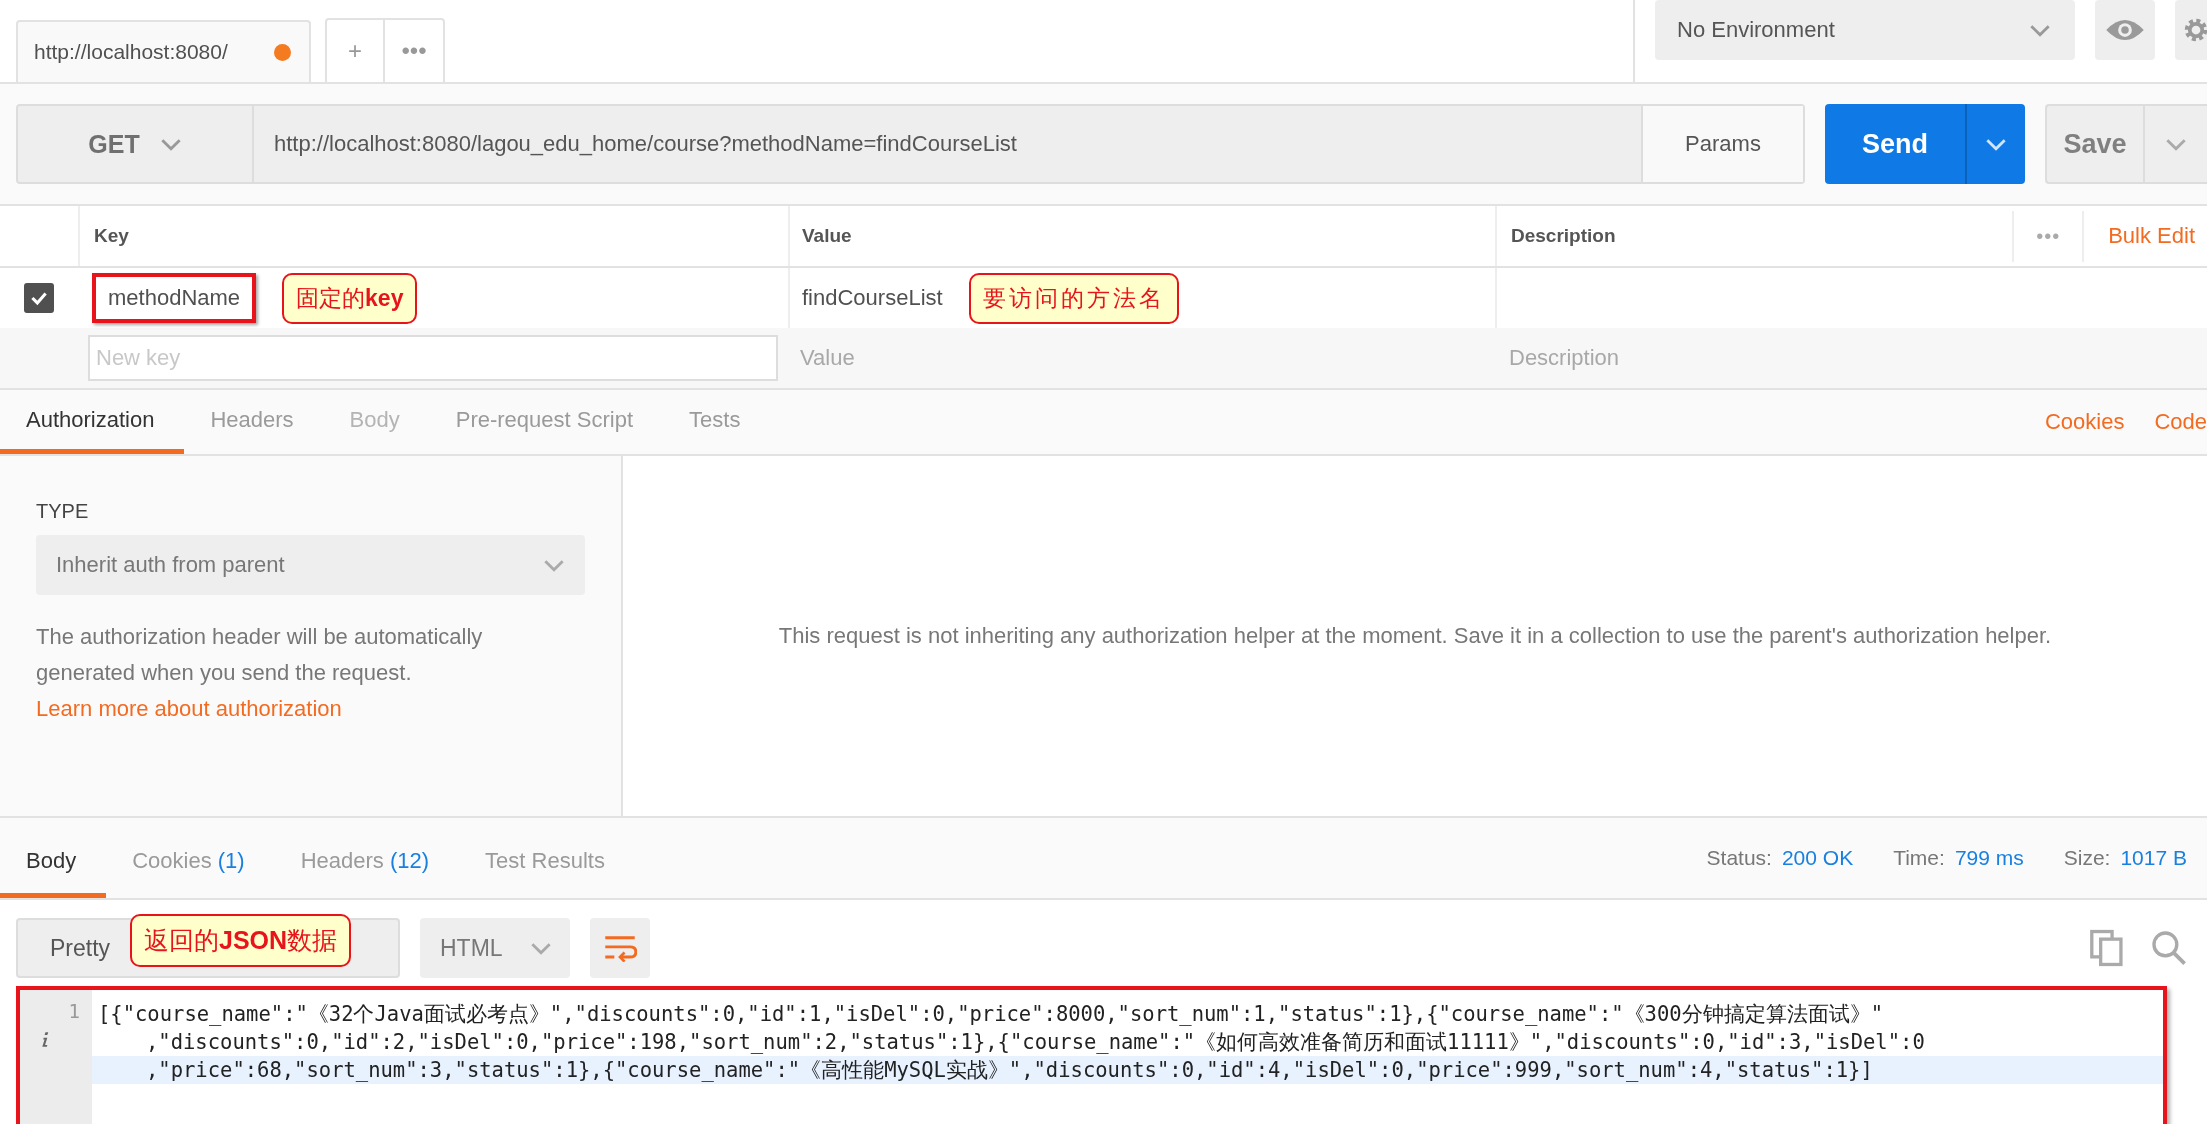  What do you see at coordinates (1073, 298) in the screenshot?
I see `annotation-callout: 要访问的方法名` at bounding box center [1073, 298].